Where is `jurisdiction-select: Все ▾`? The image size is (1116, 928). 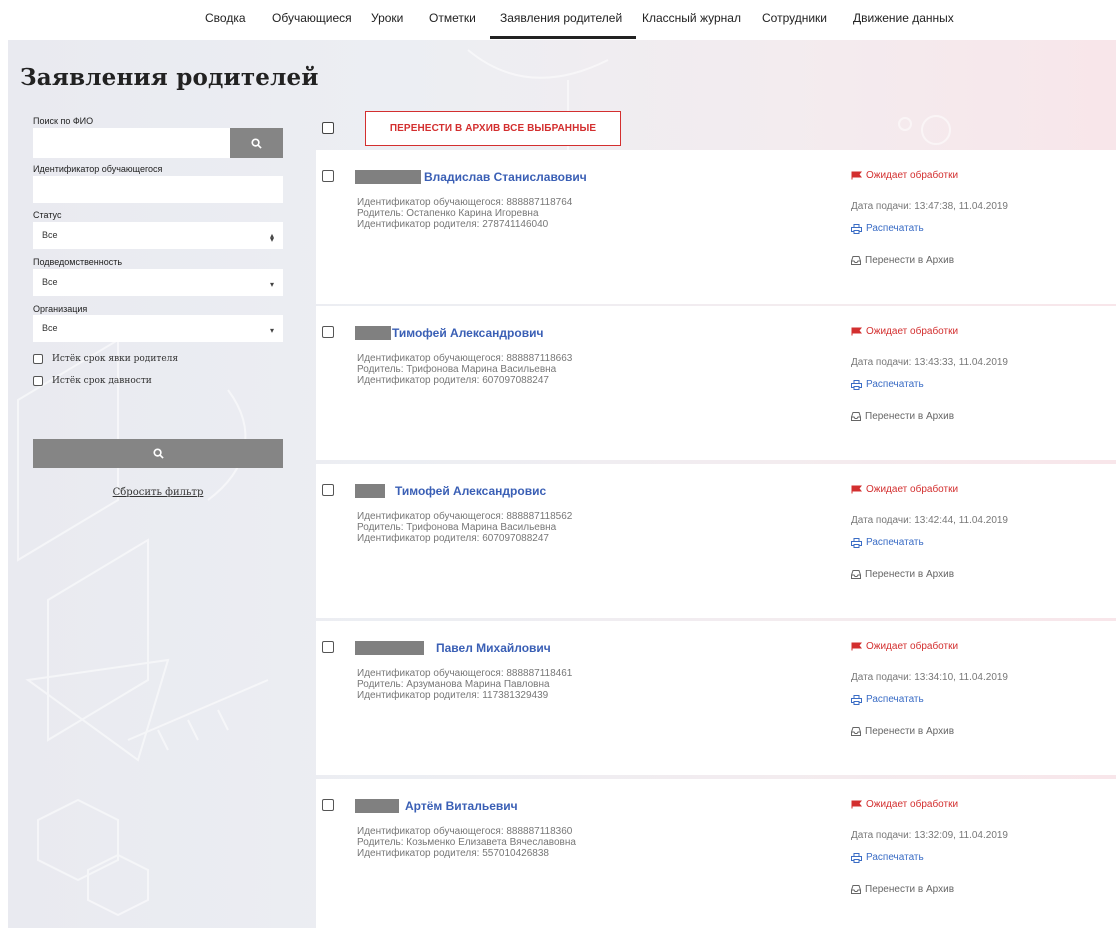
jurisdiction-select: Все ▾ is located at coordinates (158, 282).